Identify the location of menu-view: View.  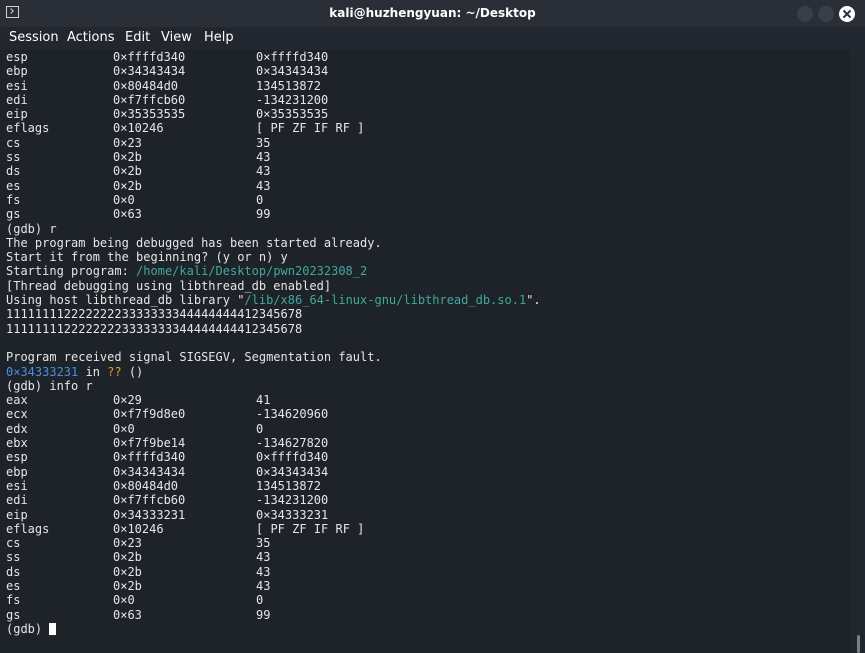
(176, 37).